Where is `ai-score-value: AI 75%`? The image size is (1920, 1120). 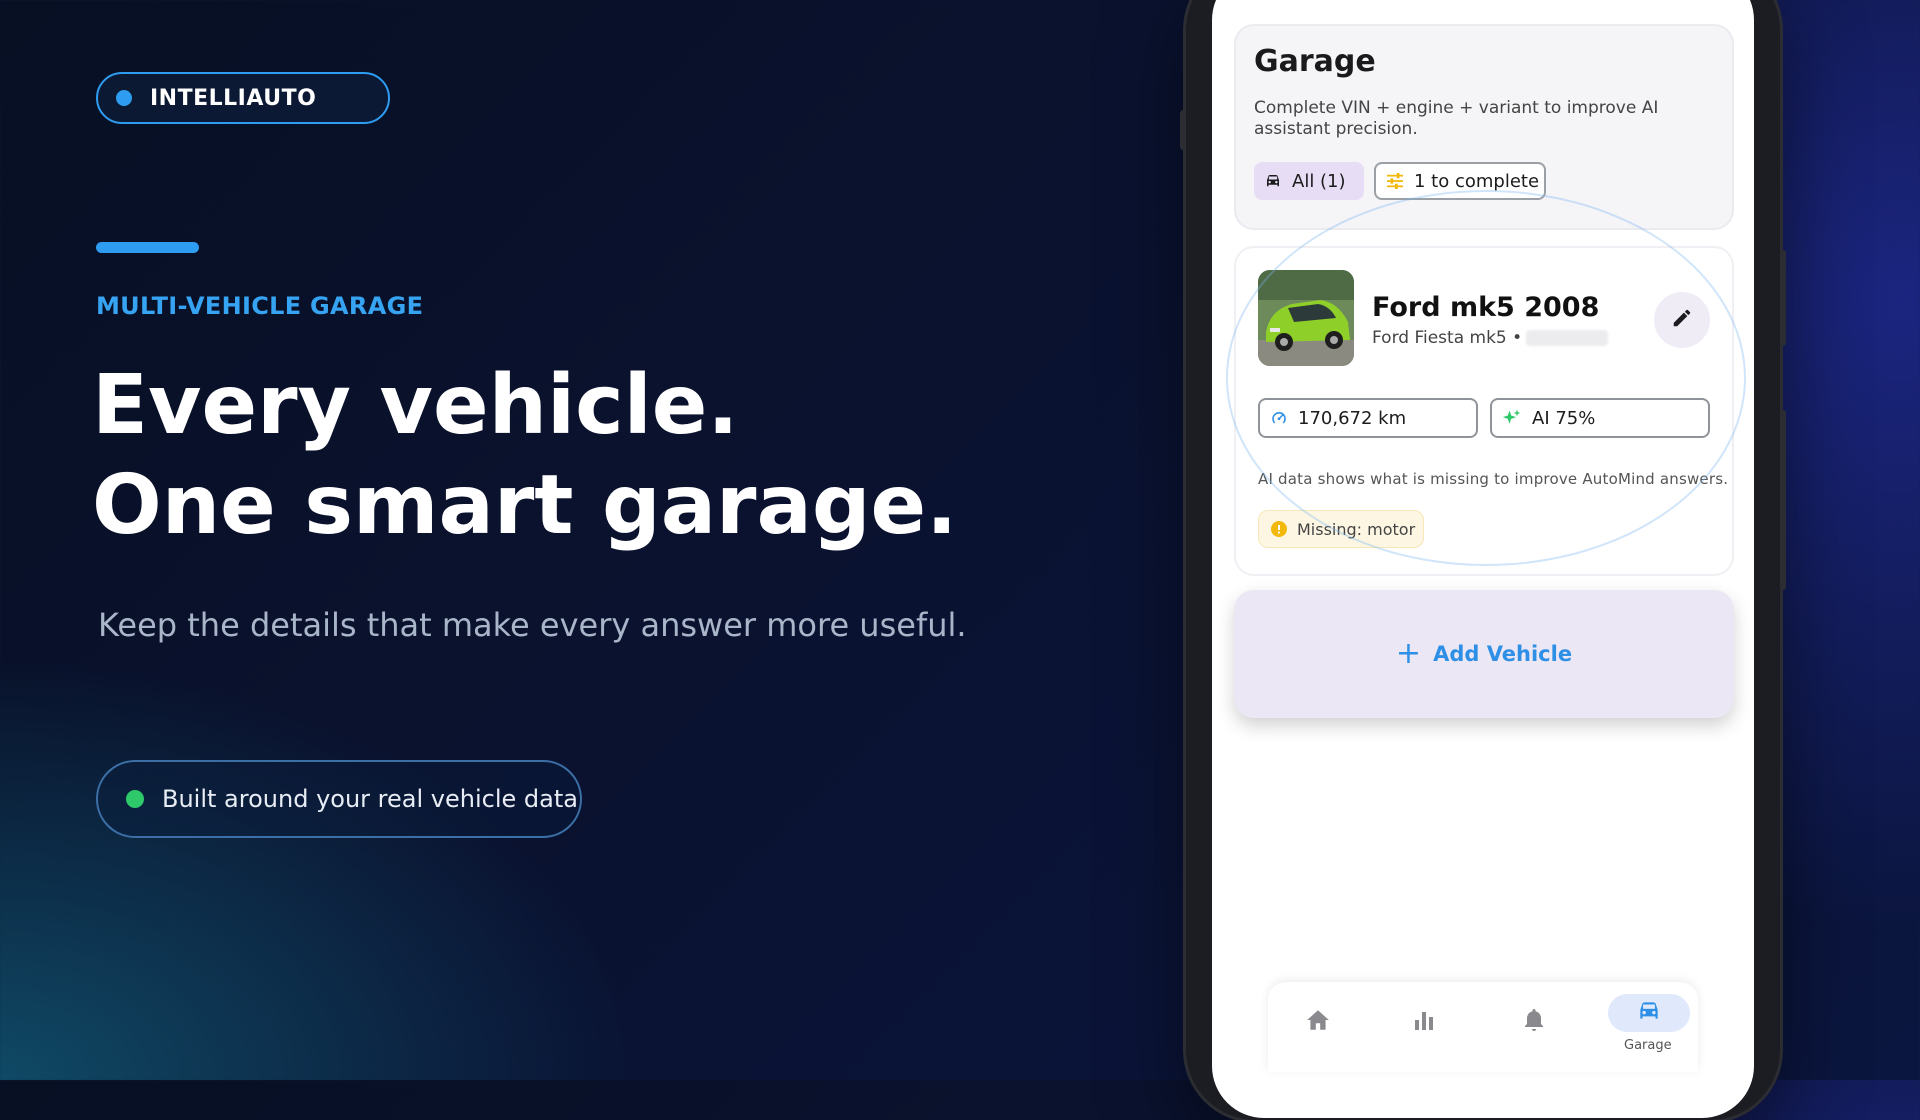 ai-score-value: AI 75% is located at coordinates (1564, 418).